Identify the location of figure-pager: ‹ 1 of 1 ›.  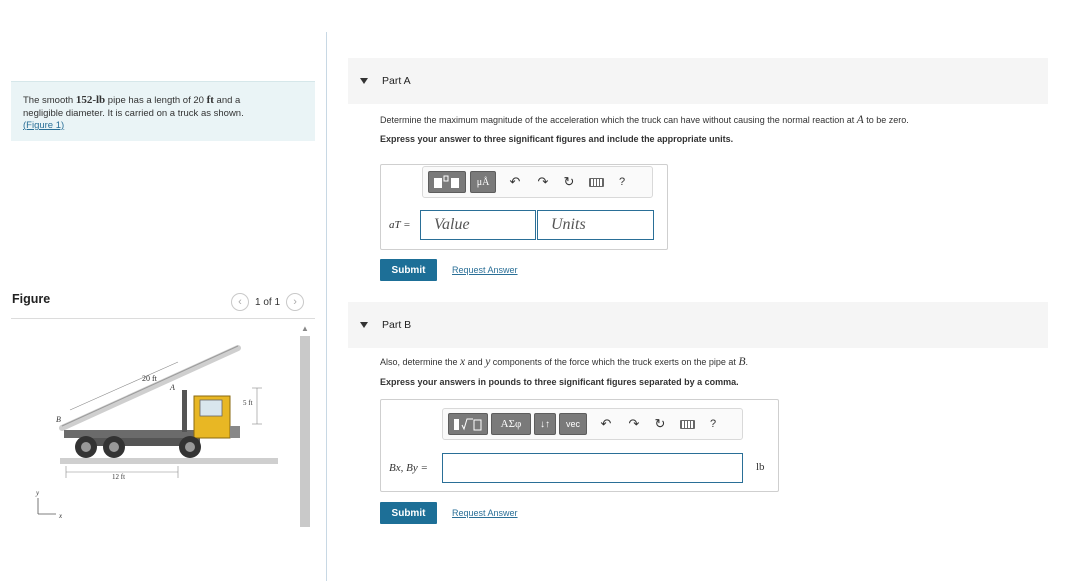
(268, 302).